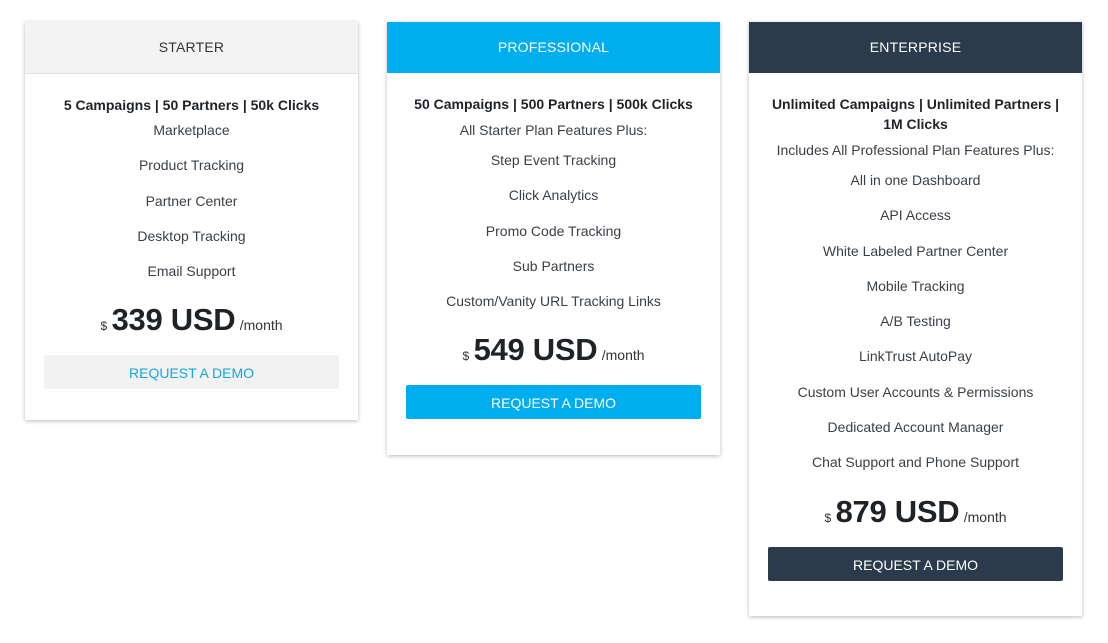  What do you see at coordinates (915, 462) in the screenshot?
I see `feature-item: Chat Support and Phone Support` at bounding box center [915, 462].